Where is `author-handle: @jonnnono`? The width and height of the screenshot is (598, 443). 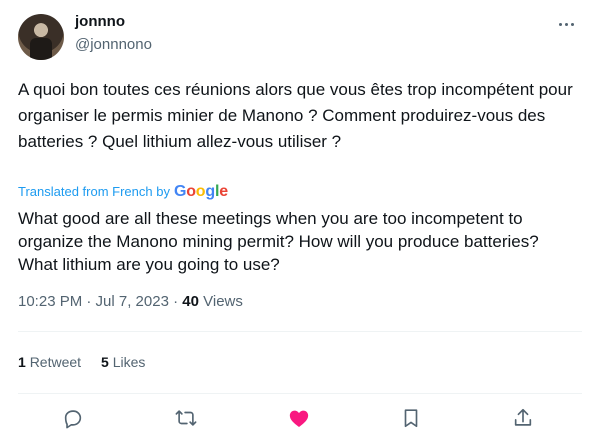
author-handle: @jonnnono is located at coordinates (113, 45).